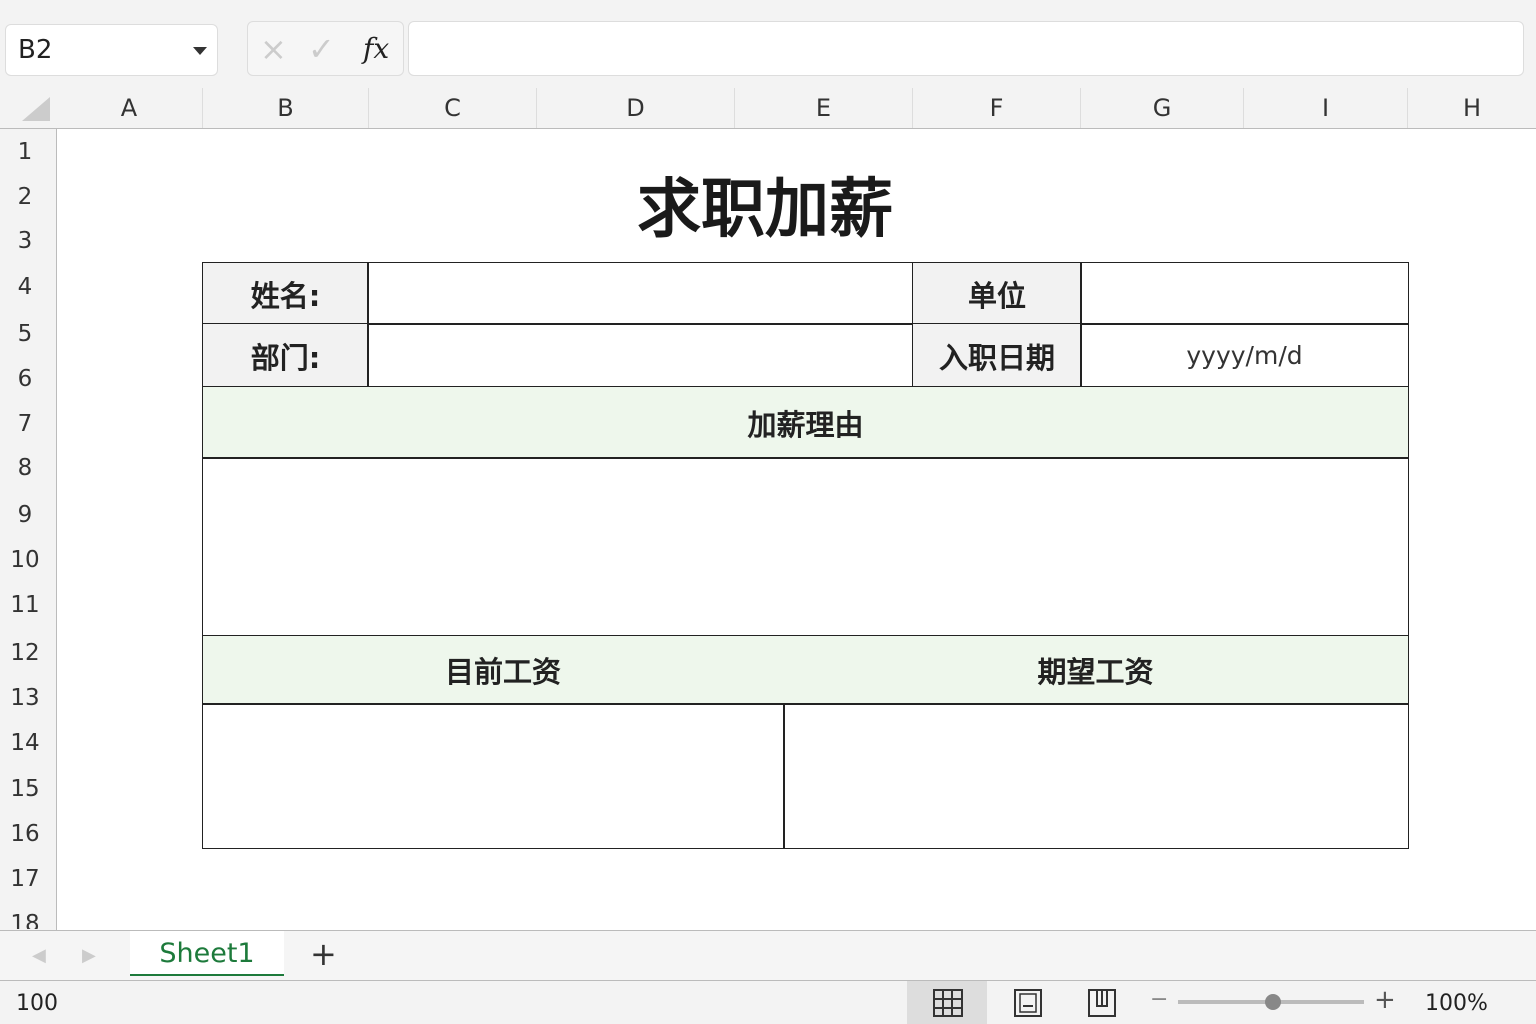 Image resolution: width=1536 pixels, height=1024 pixels. Describe the element at coordinates (25, 789) in the screenshot. I see `row-header: 15` at that location.